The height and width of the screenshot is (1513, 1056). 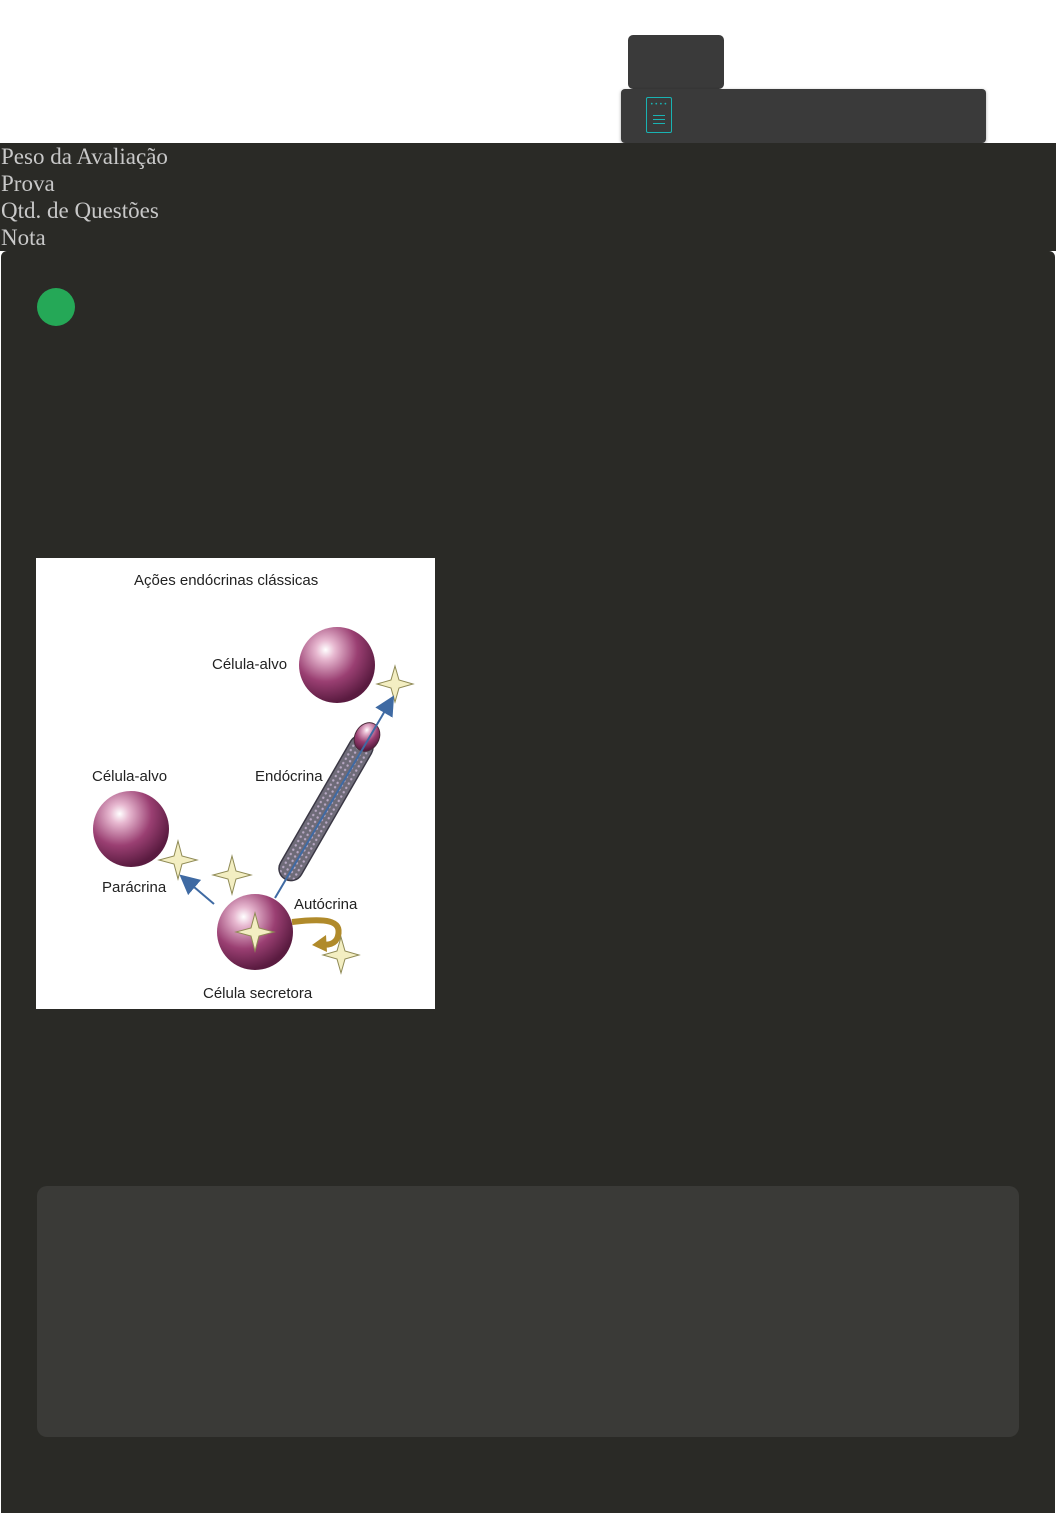 I want to click on endocrine-arrow, so click(x=334, y=797).